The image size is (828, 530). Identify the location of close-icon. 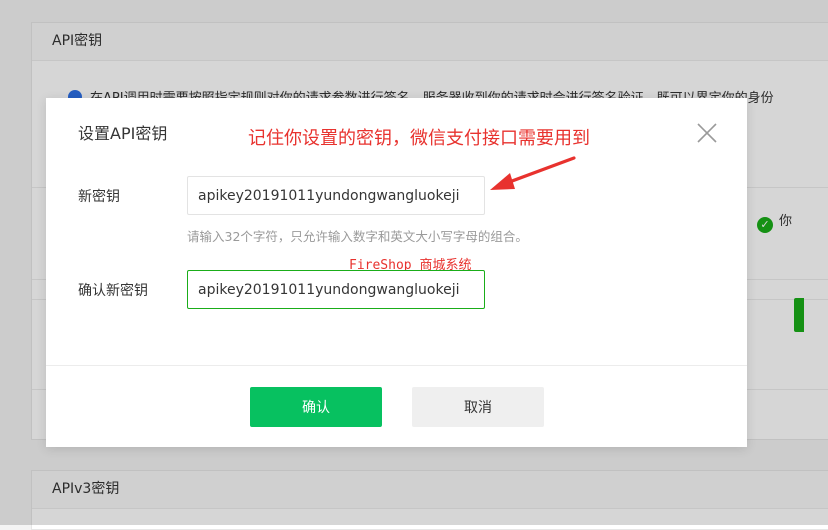
(707, 133).